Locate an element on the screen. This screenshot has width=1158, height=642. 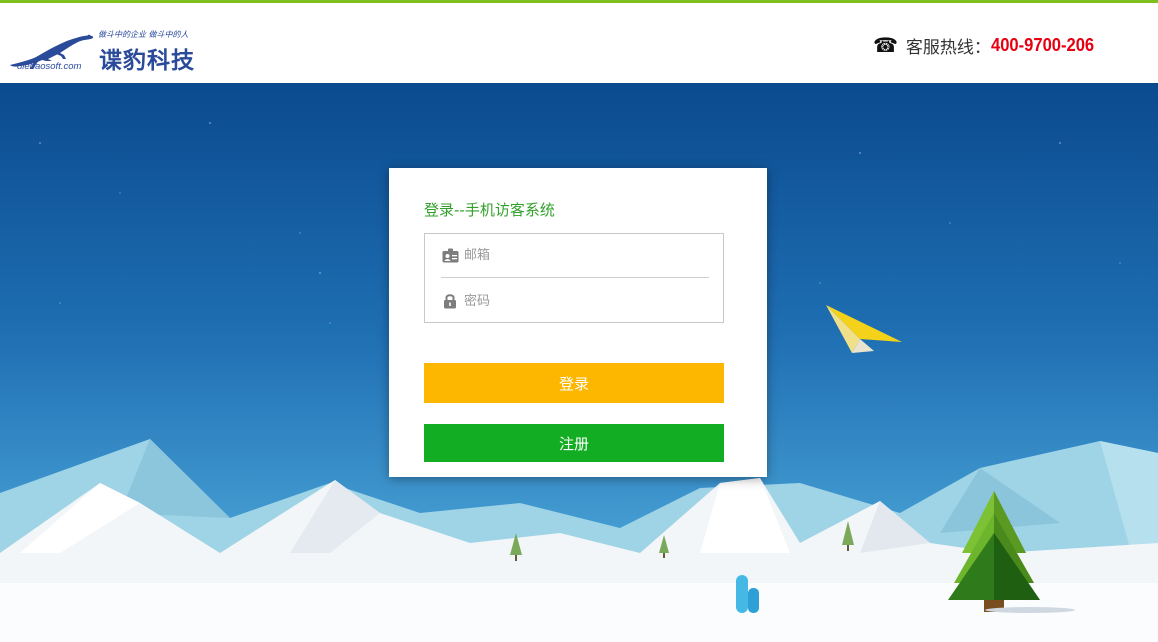
login-button: 登录 is located at coordinates (574, 383).